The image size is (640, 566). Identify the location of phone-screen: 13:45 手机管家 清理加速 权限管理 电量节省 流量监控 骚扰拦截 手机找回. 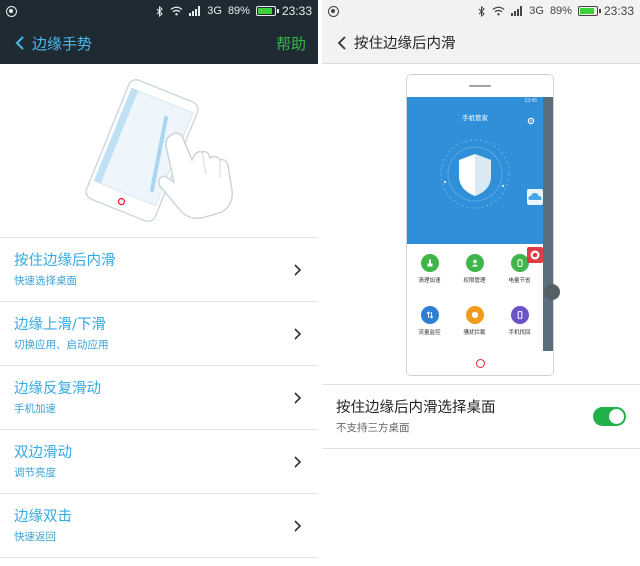
(475, 224).